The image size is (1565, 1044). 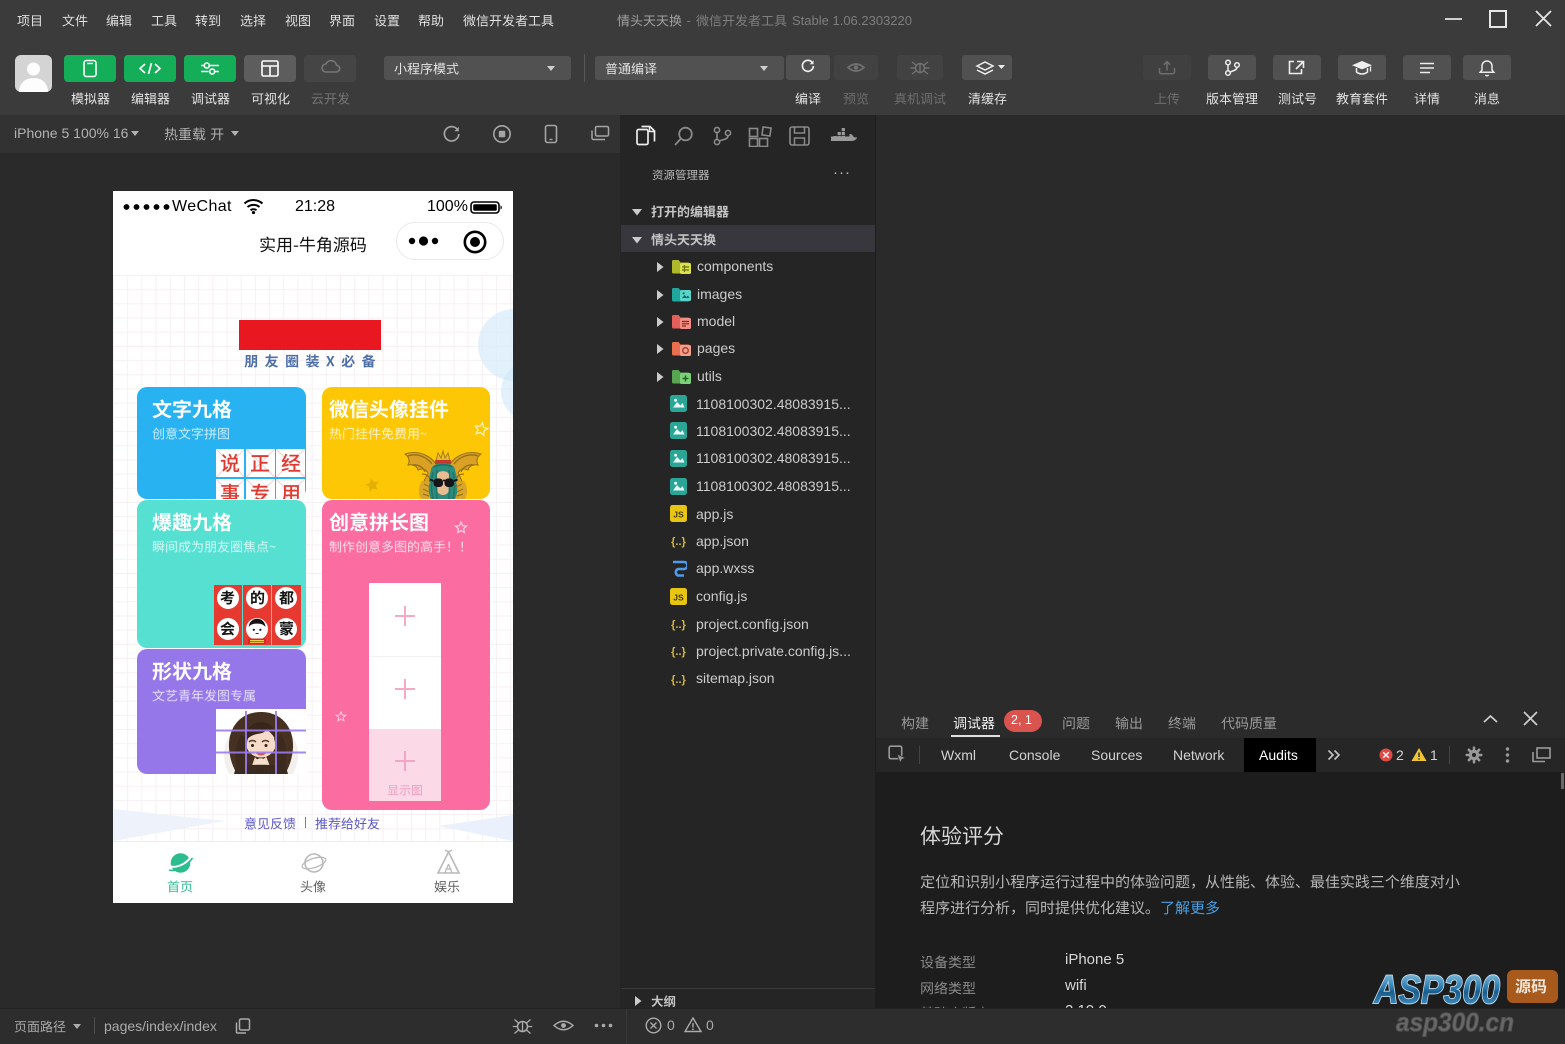 I want to click on svg-text: asp300.cn, so click(x=1455, y=1022).